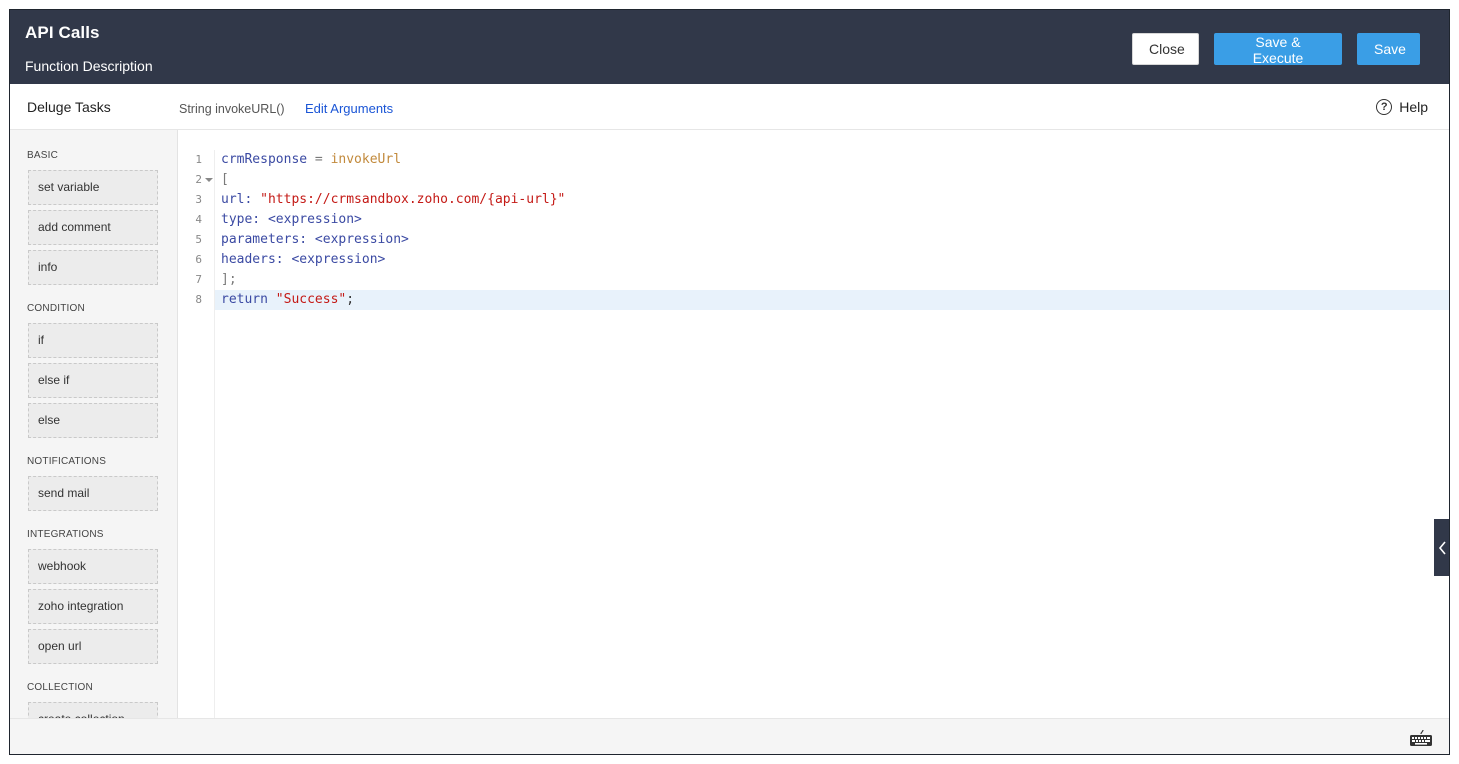  I want to click on code-token: "Success", so click(311, 299).